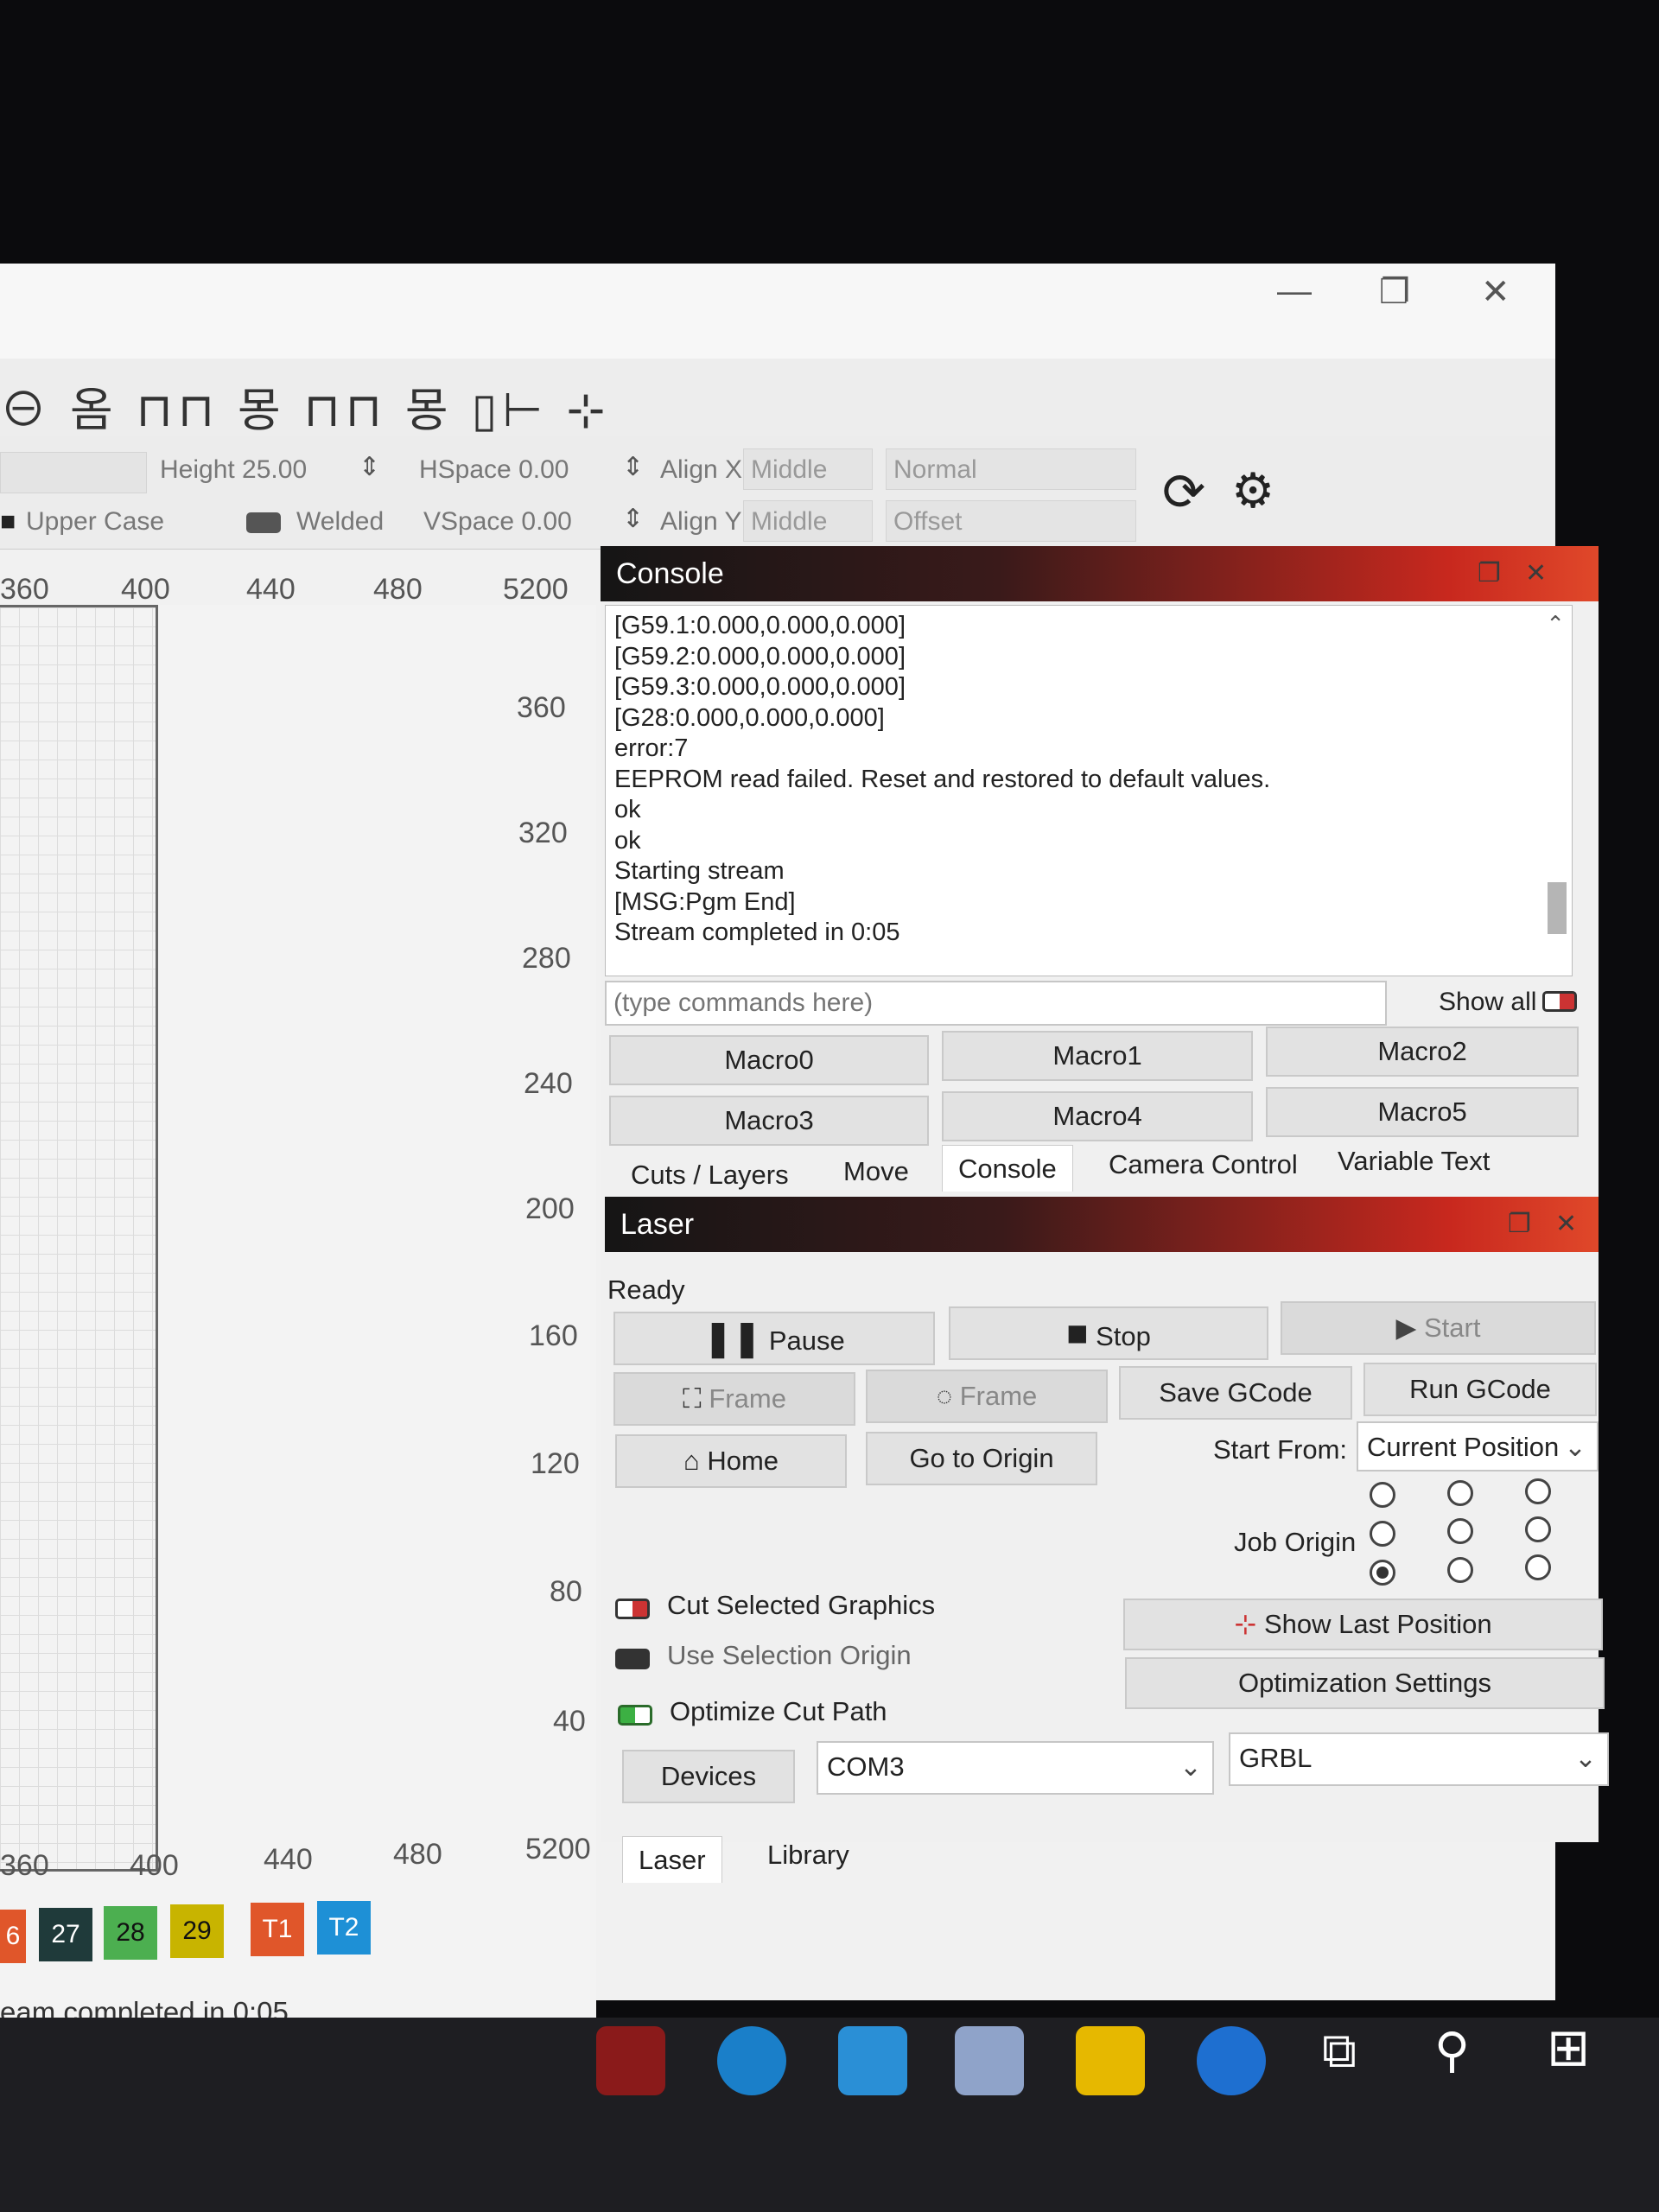 Image resolution: width=1659 pixels, height=2212 pixels. What do you see at coordinates (1413, 1161) in the screenshot?
I see `tab-variable-text: Variable Text` at bounding box center [1413, 1161].